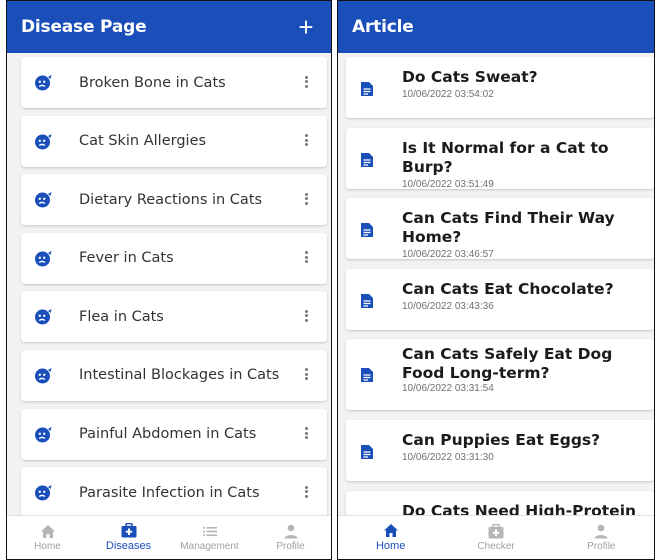 Image resolution: width=656 pixels, height=560 pixels. What do you see at coordinates (169, 27) in the screenshot?
I see `disease-app-bar: Disease Page +` at bounding box center [169, 27].